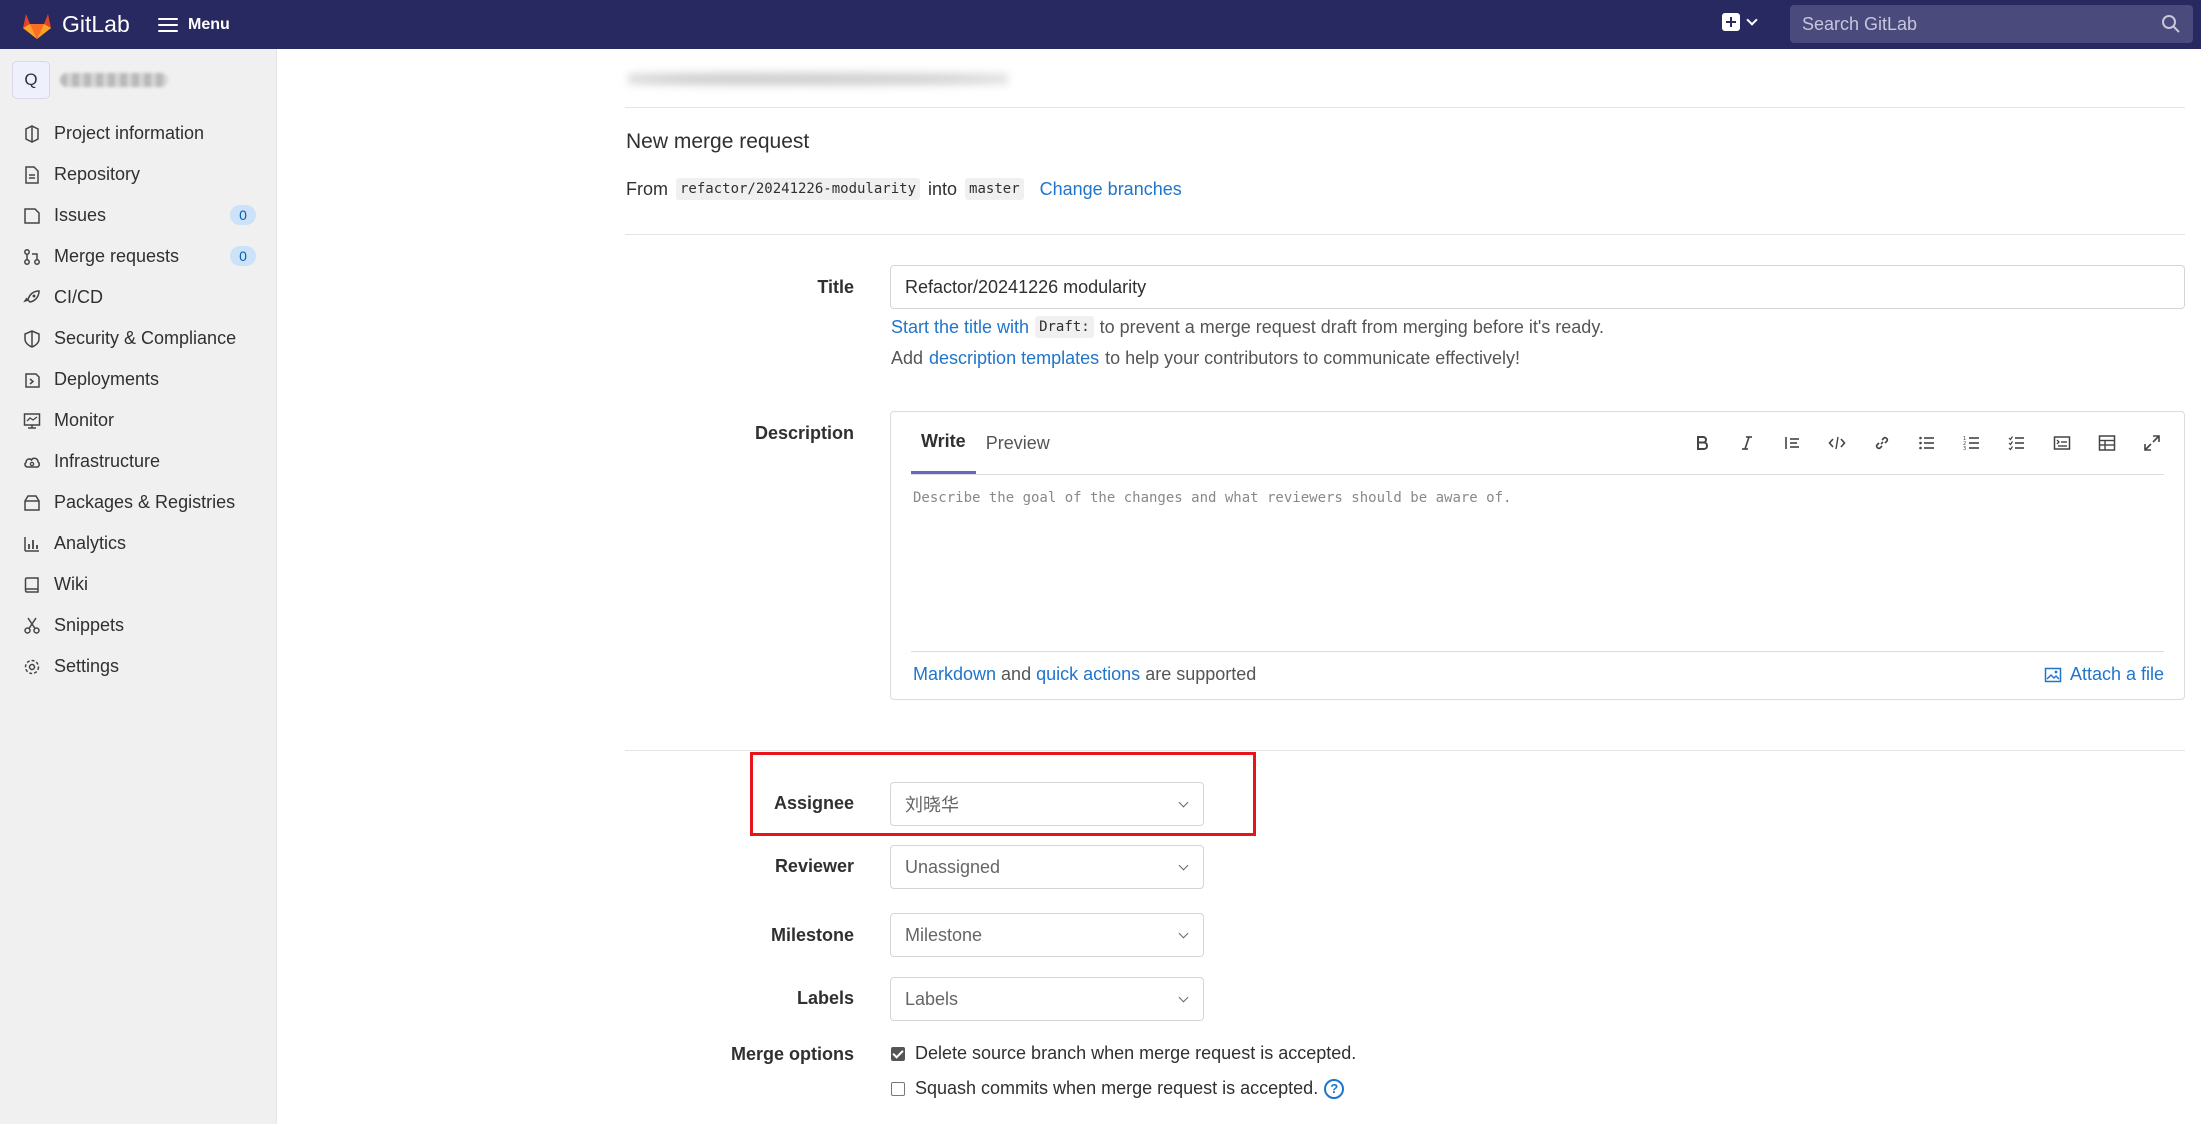 This screenshot has height=1124, width=2201. Describe the element at coordinates (813, 803) in the screenshot. I see `assignee-label: Assignee` at that location.